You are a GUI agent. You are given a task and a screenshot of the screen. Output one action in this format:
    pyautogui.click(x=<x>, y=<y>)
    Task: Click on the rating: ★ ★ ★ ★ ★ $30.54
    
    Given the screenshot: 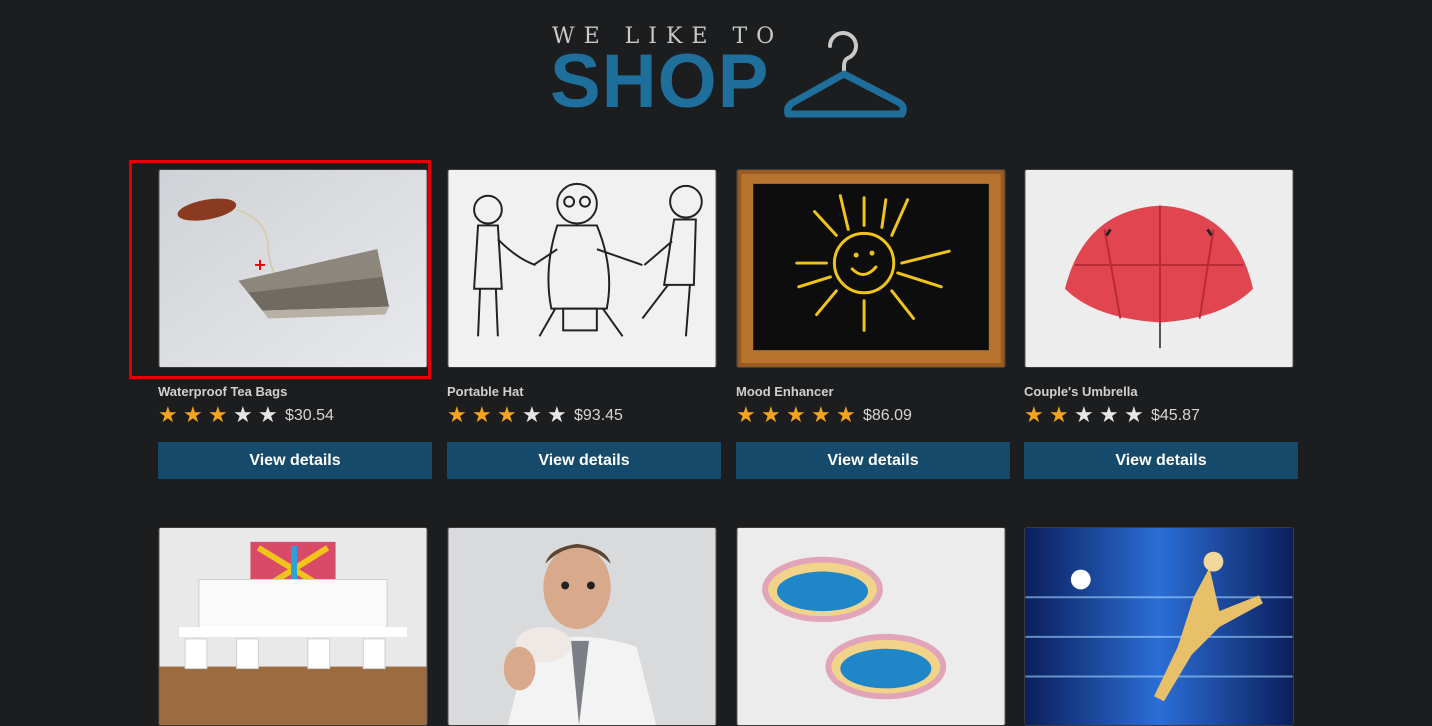 What is the action you would take?
    pyautogui.click(x=246, y=416)
    